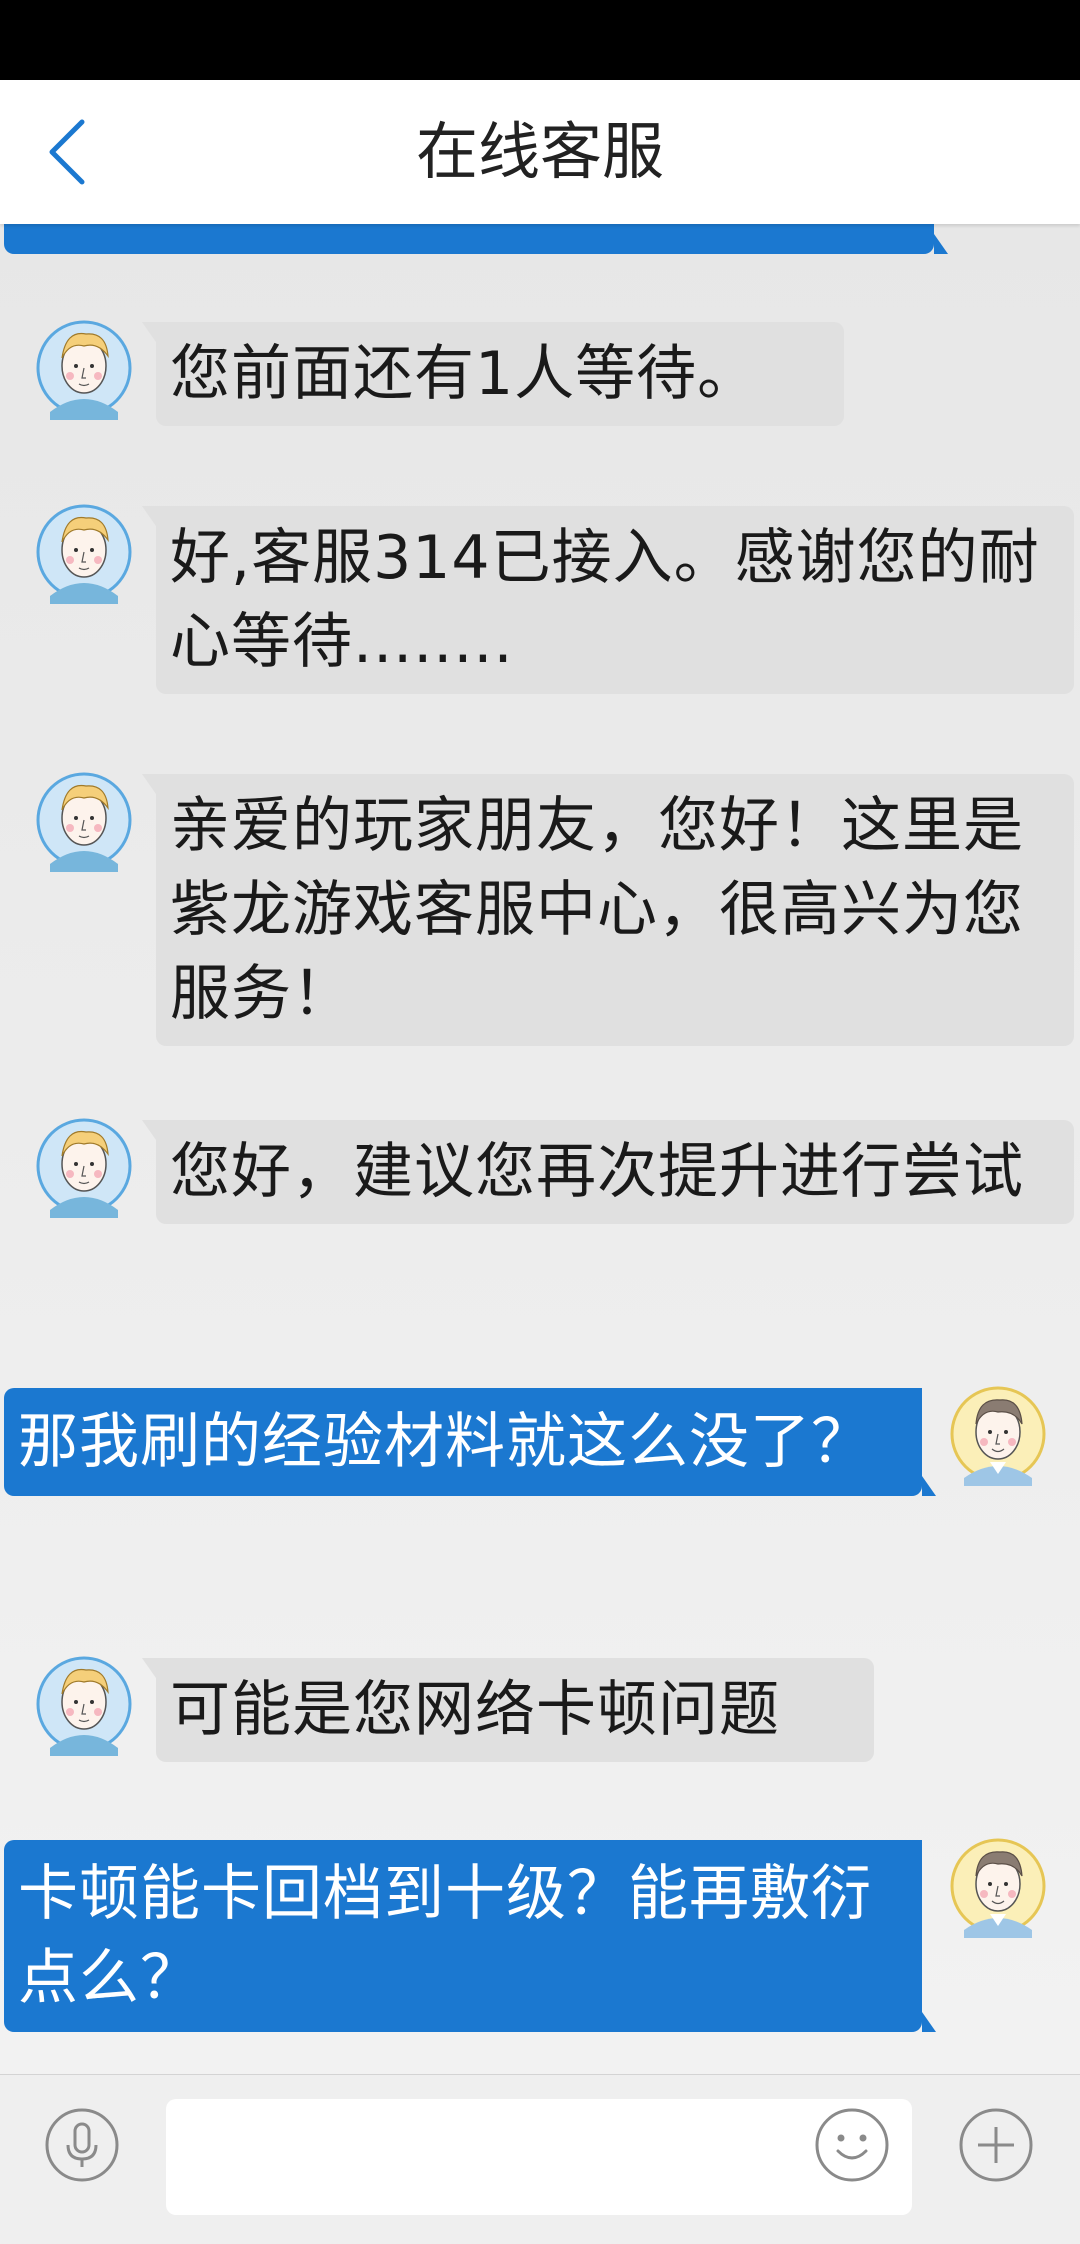 This screenshot has height=2244, width=1080. I want to click on message-bubble-user: 那我刷的经验材料就这么没了？, so click(470, 1442).